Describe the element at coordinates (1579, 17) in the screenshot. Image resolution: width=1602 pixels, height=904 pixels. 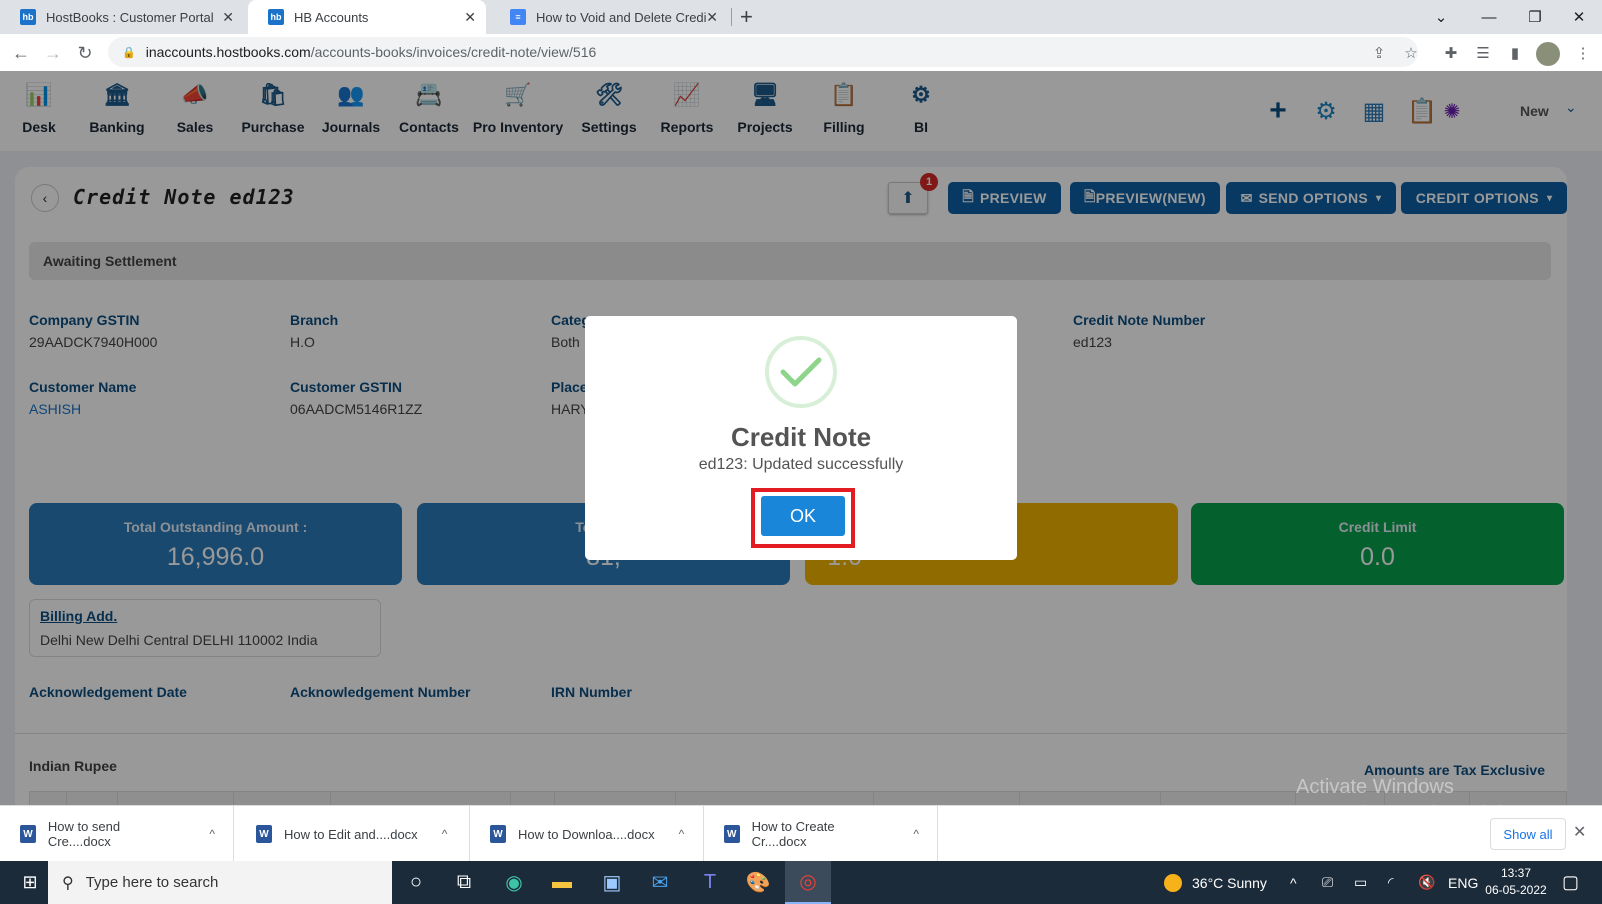
I see `close-window-button: ✕` at that location.